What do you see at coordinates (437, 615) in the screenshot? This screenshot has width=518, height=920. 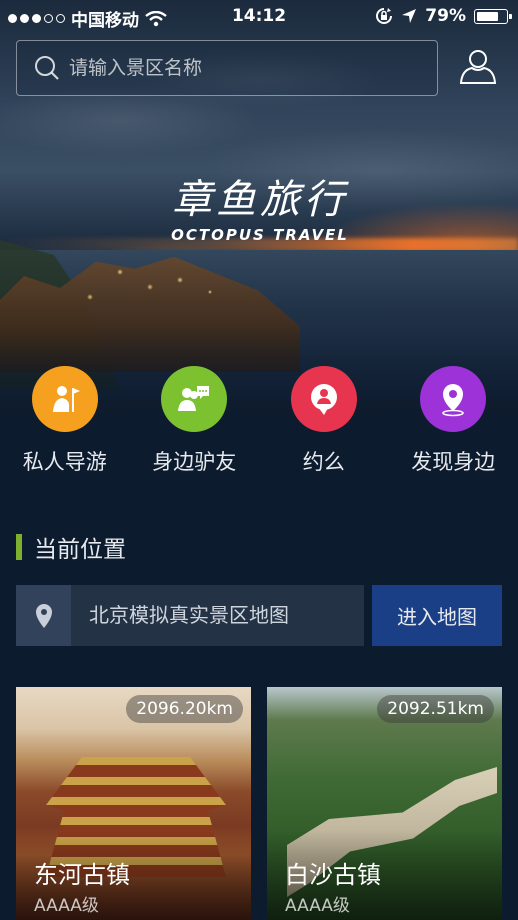 I see `enter-map-button: 进入地图` at bounding box center [437, 615].